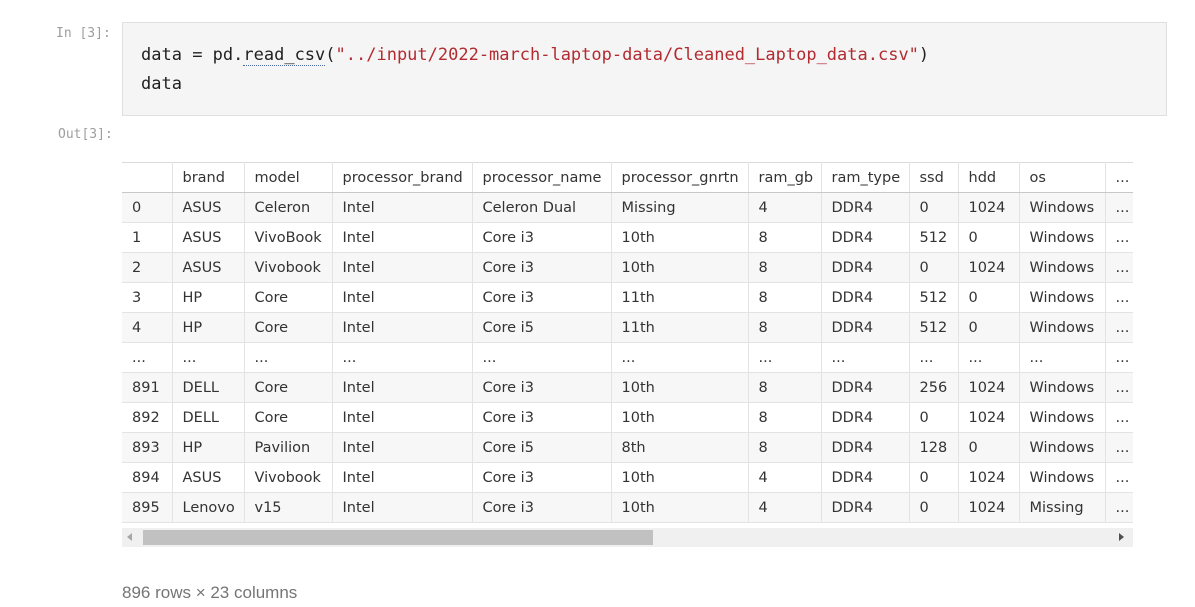 The width and height of the screenshot is (1195, 607). Describe the element at coordinates (129, 537) in the screenshot. I see `scroll-left-arrow-icon` at that location.